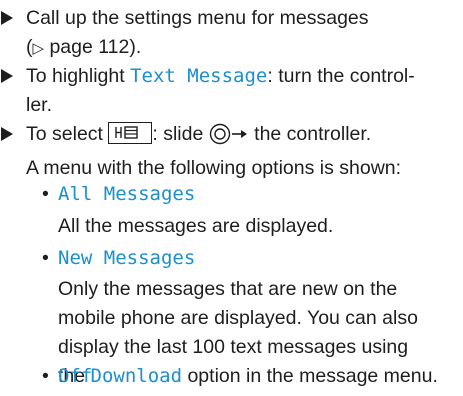 This screenshot has width=463, height=396. I want to click on option-all-messages-desc: All the messages are displayed., so click(196, 226).